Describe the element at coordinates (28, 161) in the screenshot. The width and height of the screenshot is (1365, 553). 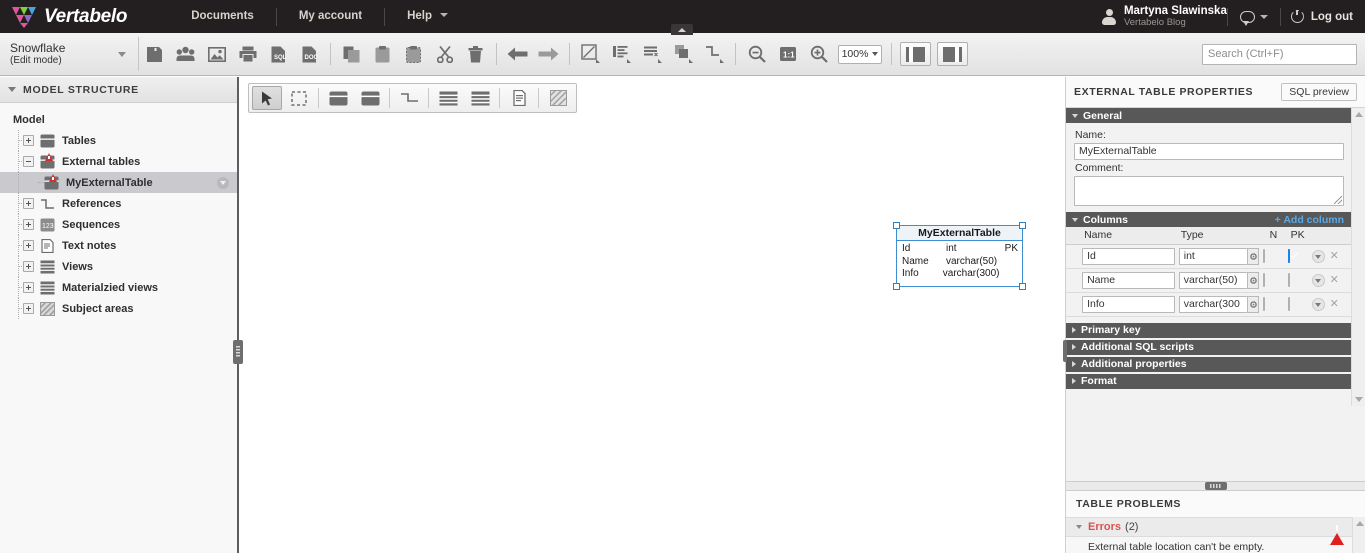
I see `collapse-toggle-icon` at that location.